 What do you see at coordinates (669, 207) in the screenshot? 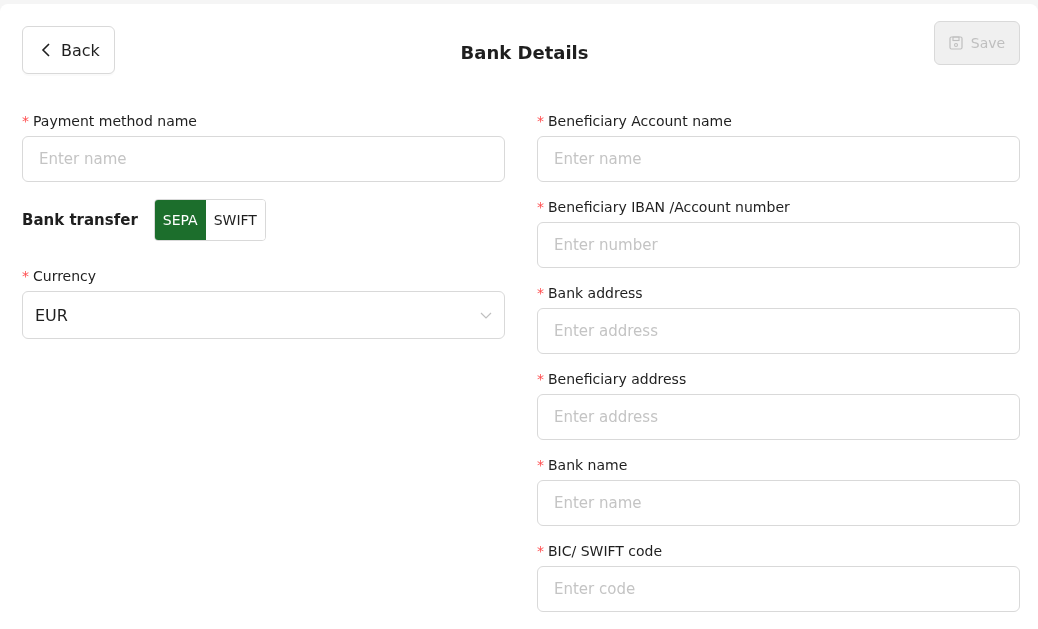
I see `field-label: Beneficiary IBAN /Account number` at bounding box center [669, 207].